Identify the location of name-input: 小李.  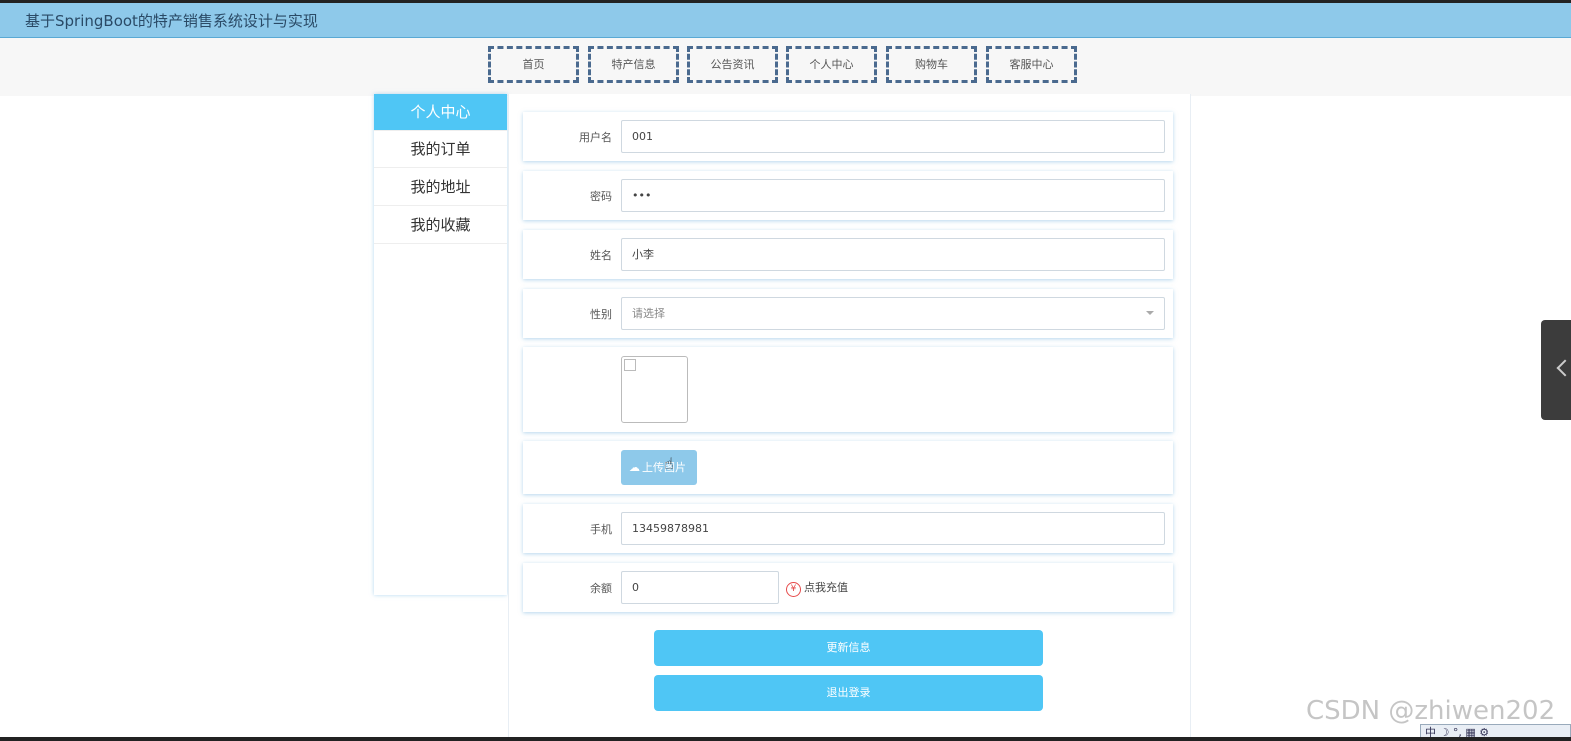
(893, 254).